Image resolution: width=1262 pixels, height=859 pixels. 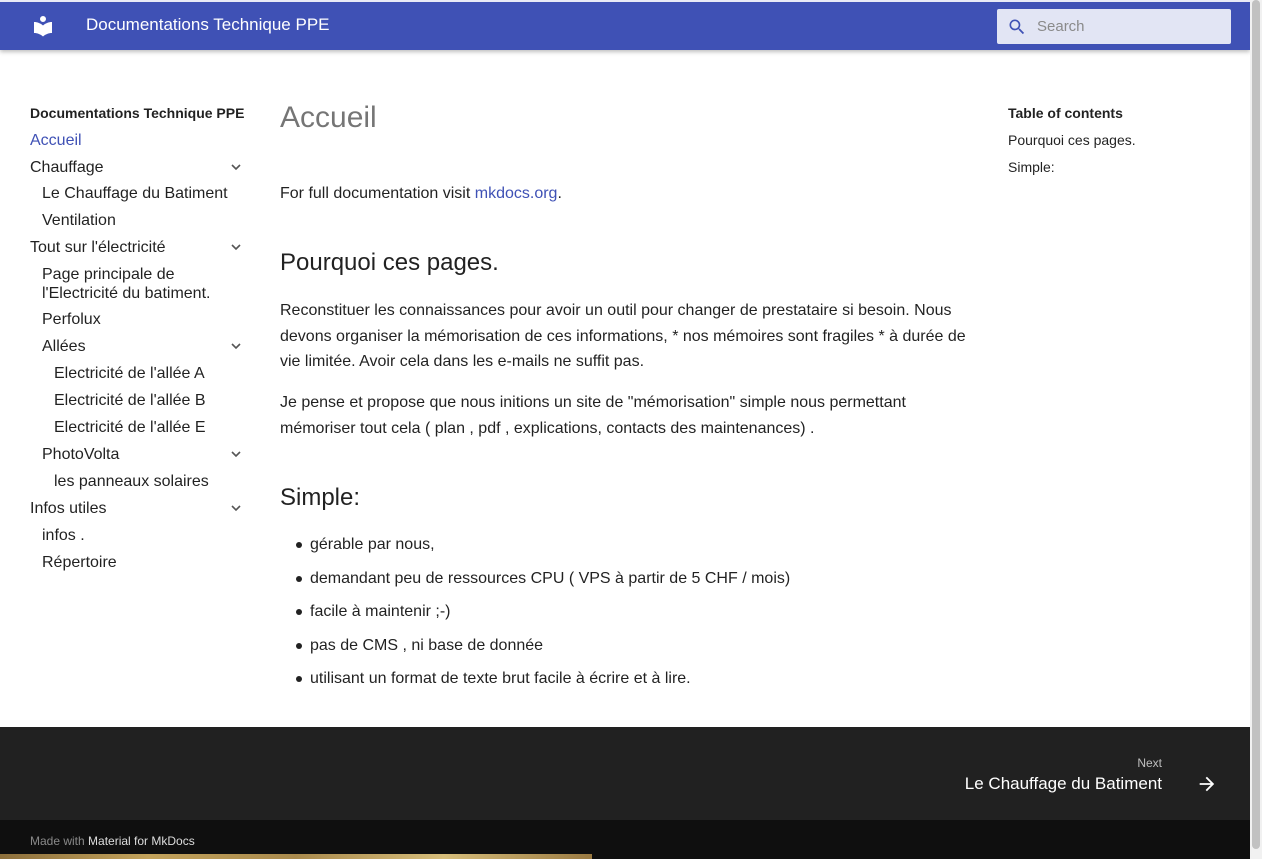 What do you see at coordinates (142, 319) in the screenshot?
I see `nav-item-perfolux: Perfolux` at bounding box center [142, 319].